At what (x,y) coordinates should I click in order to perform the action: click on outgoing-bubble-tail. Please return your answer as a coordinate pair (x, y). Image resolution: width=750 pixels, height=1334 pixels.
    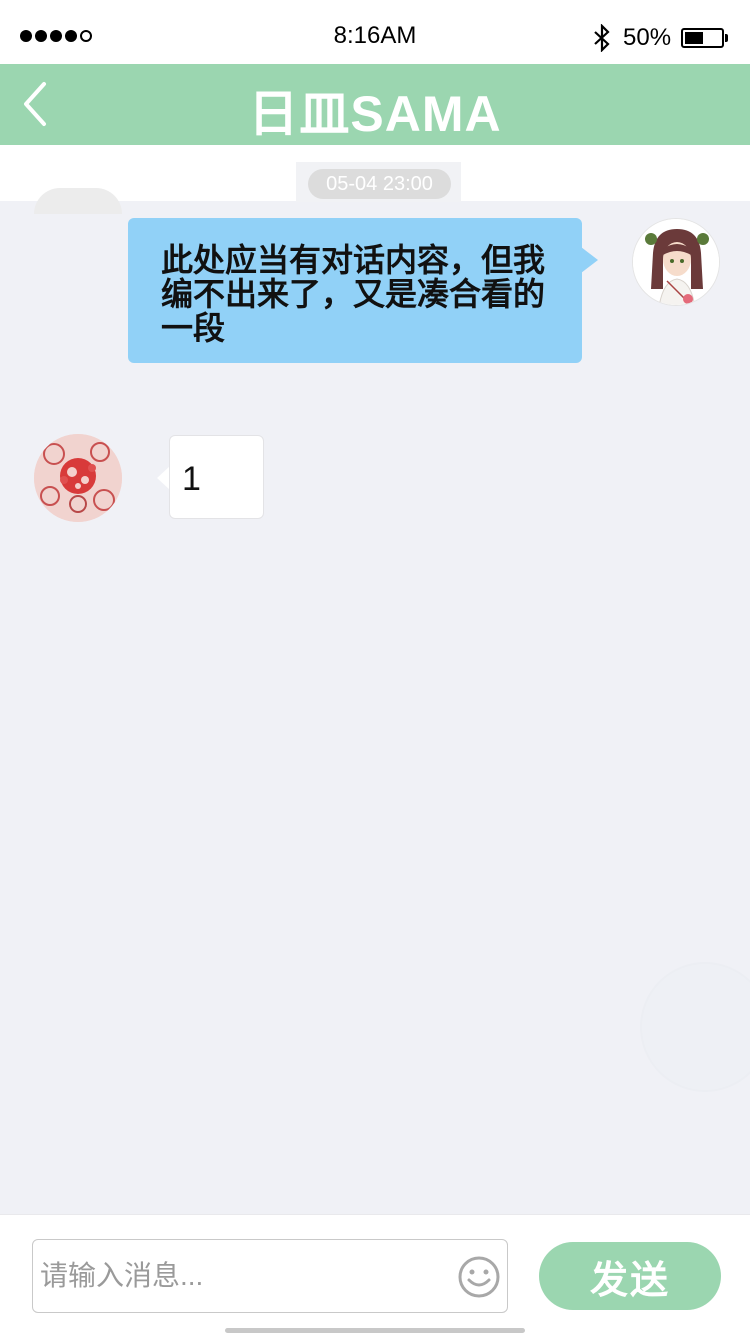
    Looking at the image, I should click on (589, 260).